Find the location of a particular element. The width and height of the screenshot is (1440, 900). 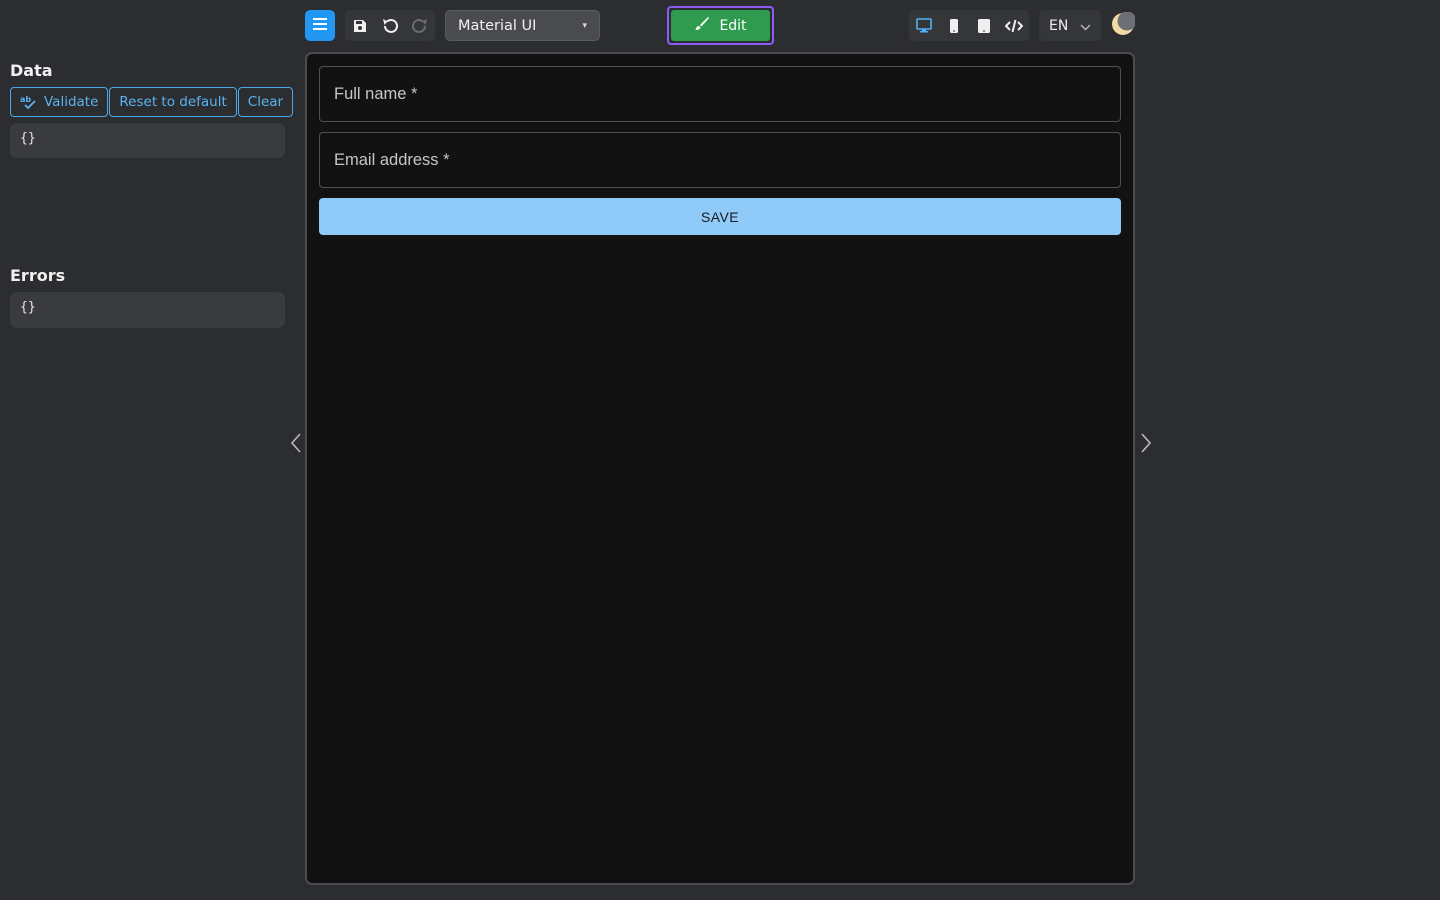

edit-button: Edit is located at coordinates (720, 25).